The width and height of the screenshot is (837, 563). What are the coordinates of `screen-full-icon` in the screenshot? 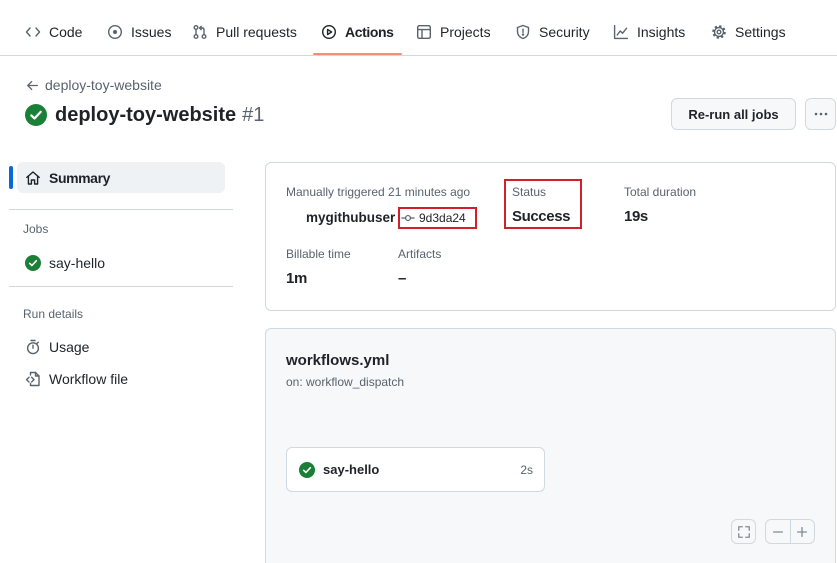 It's located at (743, 531).